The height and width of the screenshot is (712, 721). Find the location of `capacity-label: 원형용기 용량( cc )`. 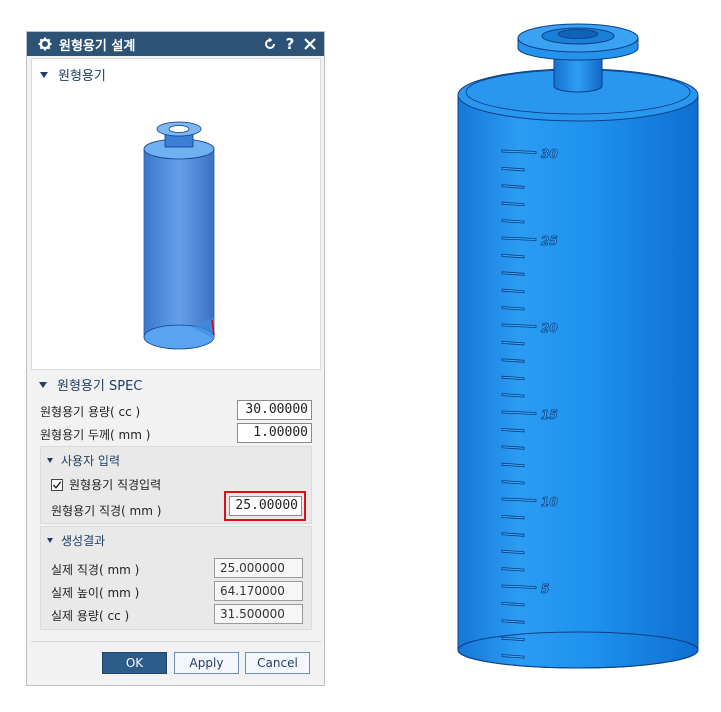

capacity-label: 원형용기 용량( cc ) is located at coordinates (90, 412).